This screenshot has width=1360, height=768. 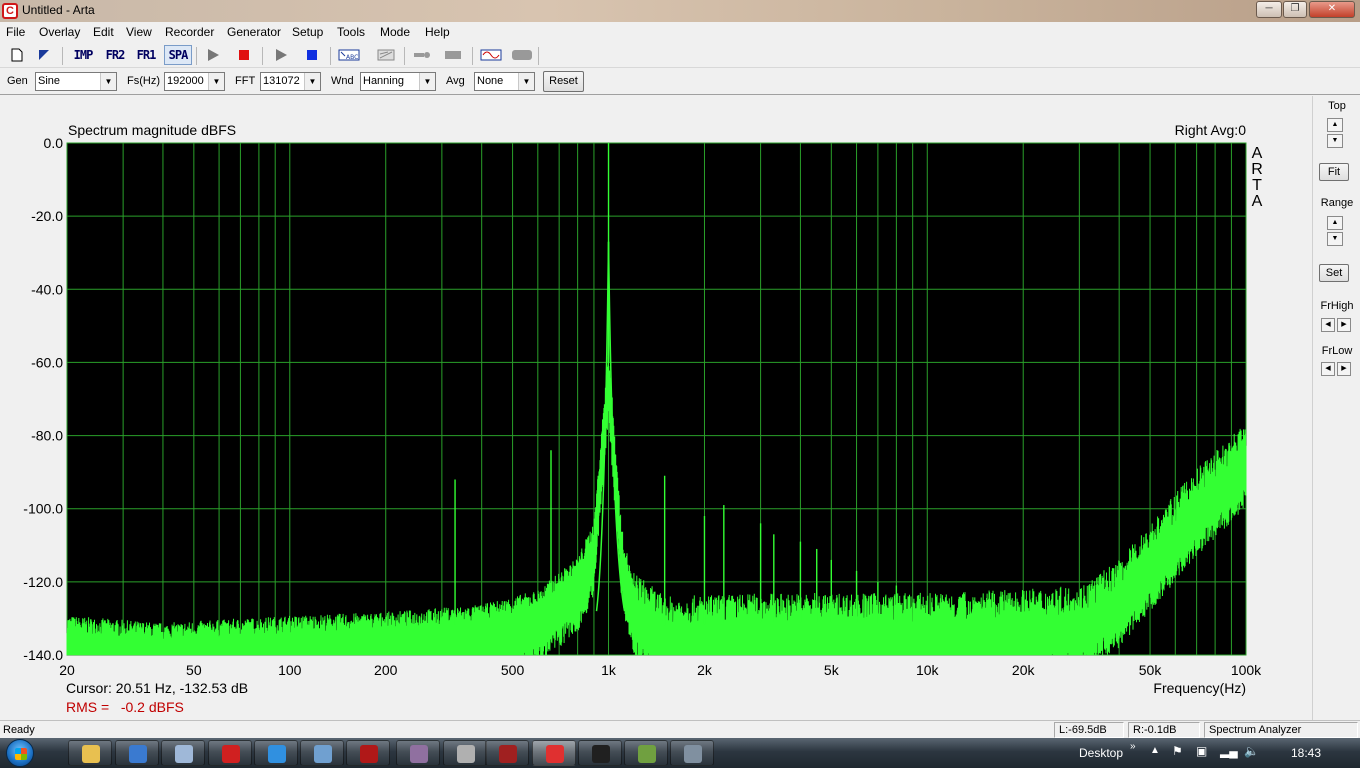 I want to click on record-icon, so click(x=522, y=55).